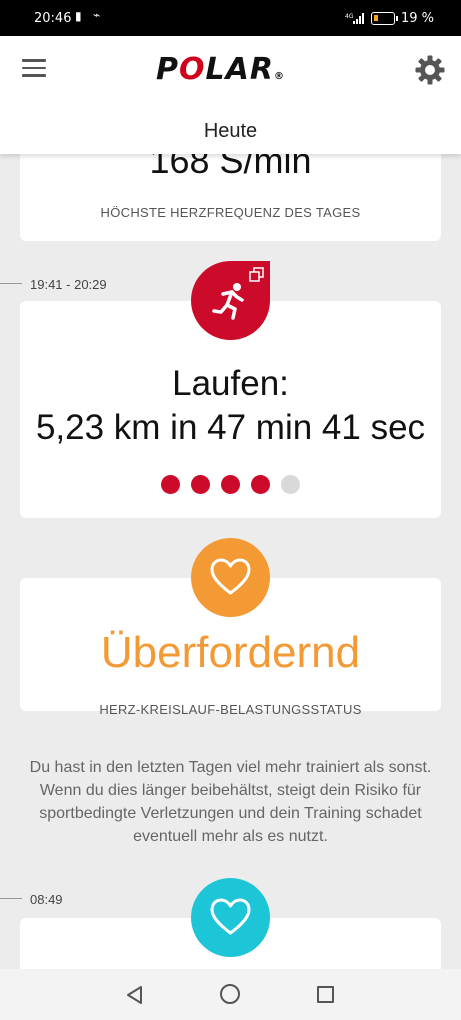  Describe the element at coordinates (78, 16) in the screenshot. I see `notification-icon: ▮` at that location.